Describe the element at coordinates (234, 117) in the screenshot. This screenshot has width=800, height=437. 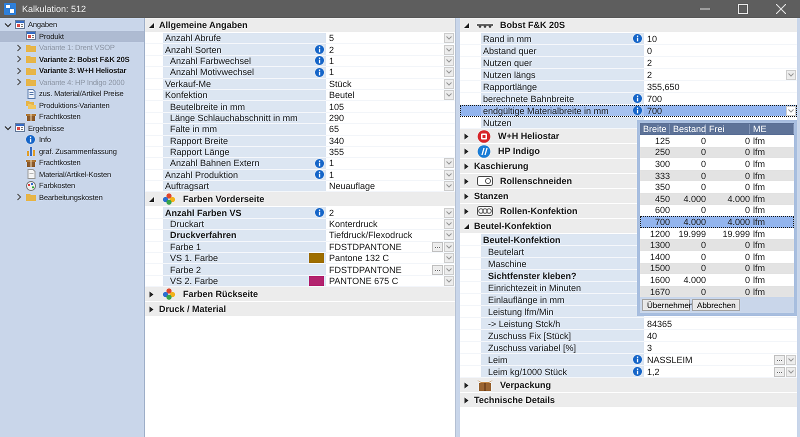
I see `property-label: Länge Schlauchabschnitt in mm` at that location.